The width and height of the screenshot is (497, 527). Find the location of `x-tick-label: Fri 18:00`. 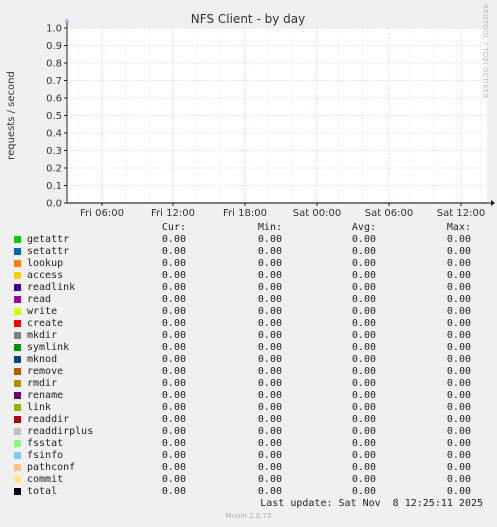

x-tick-label: Fri 18:00 is located at coordinates (245, 213).